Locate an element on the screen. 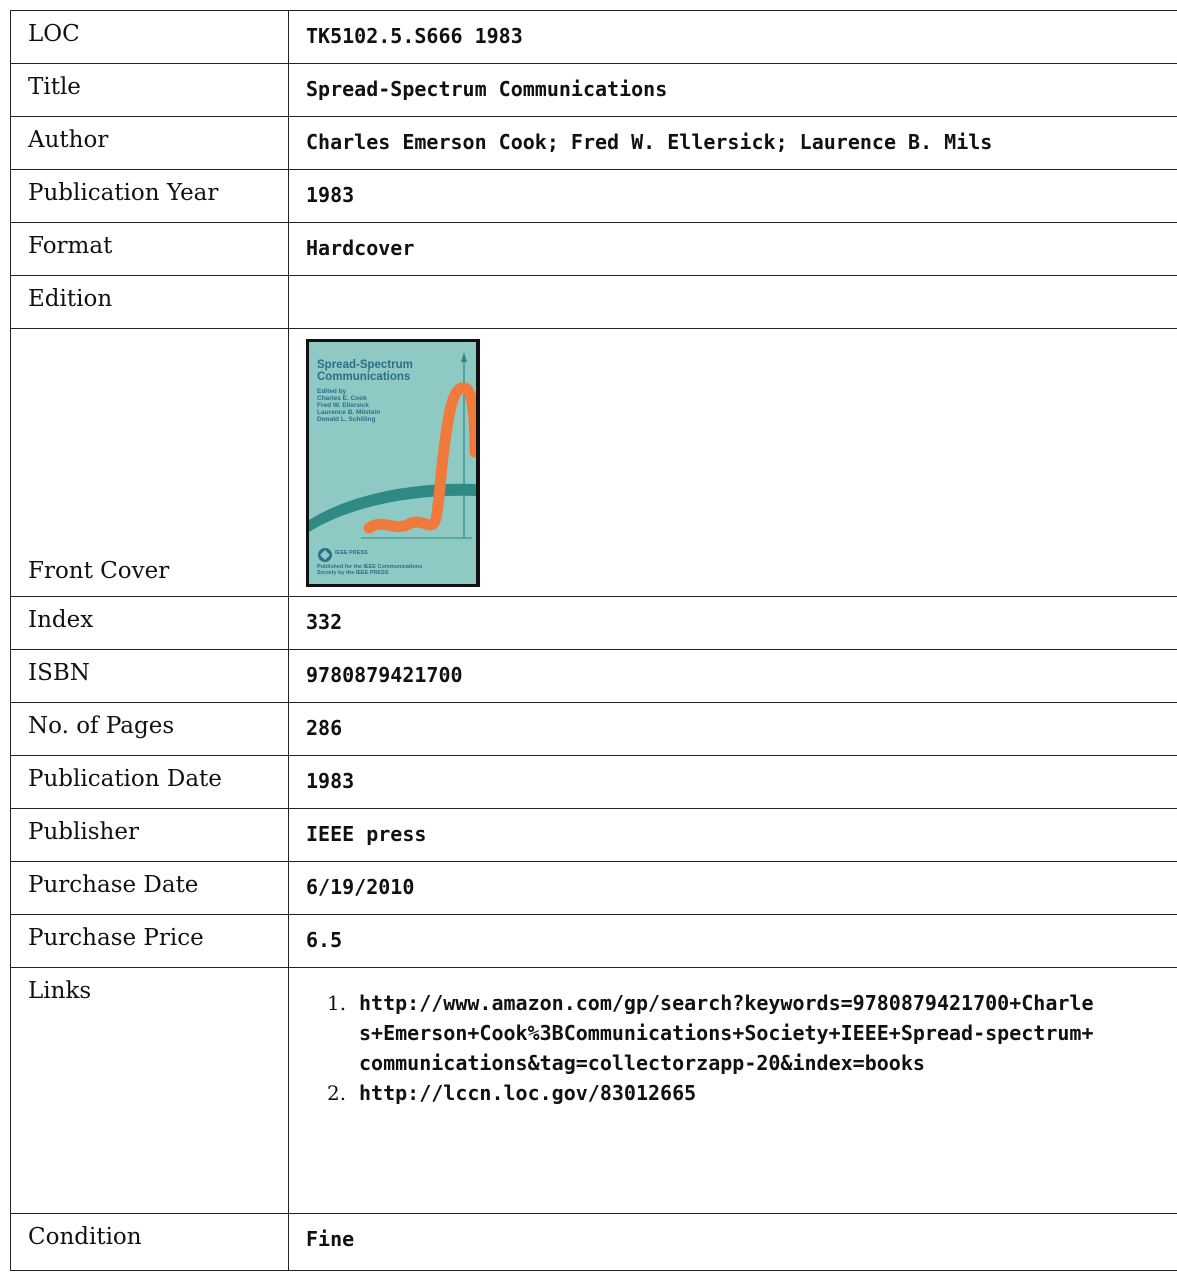 The image size is (1177, 1281). row-publication-year: Publication Year 1983 is located at coordinates (593, 196).